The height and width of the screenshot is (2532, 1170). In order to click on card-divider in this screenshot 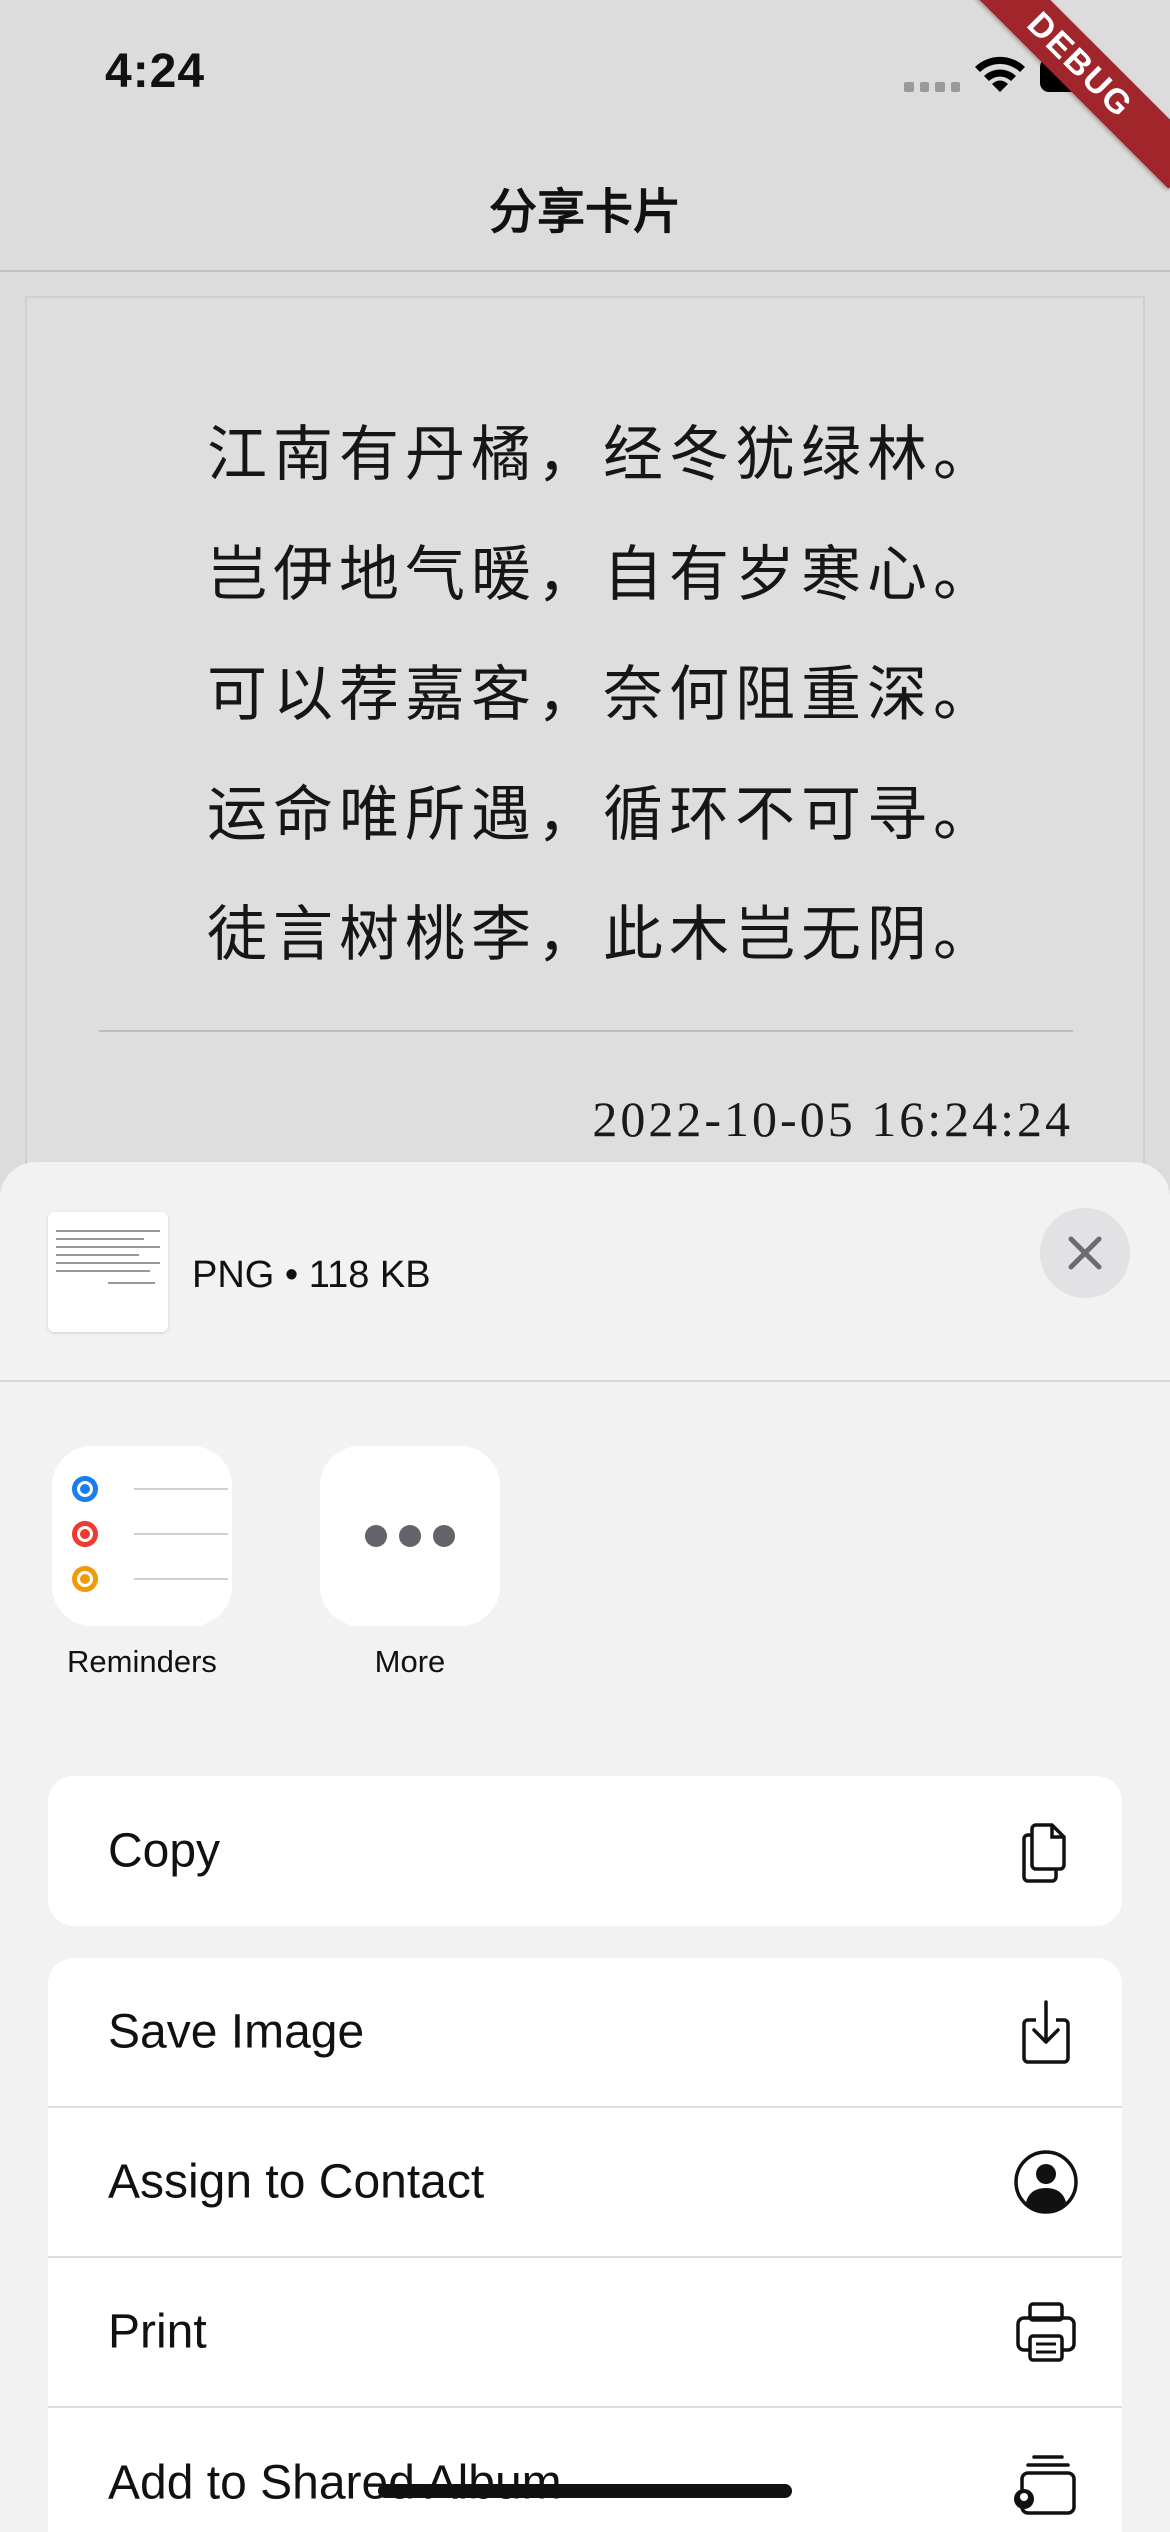, I will do `click(586, 1031)`.